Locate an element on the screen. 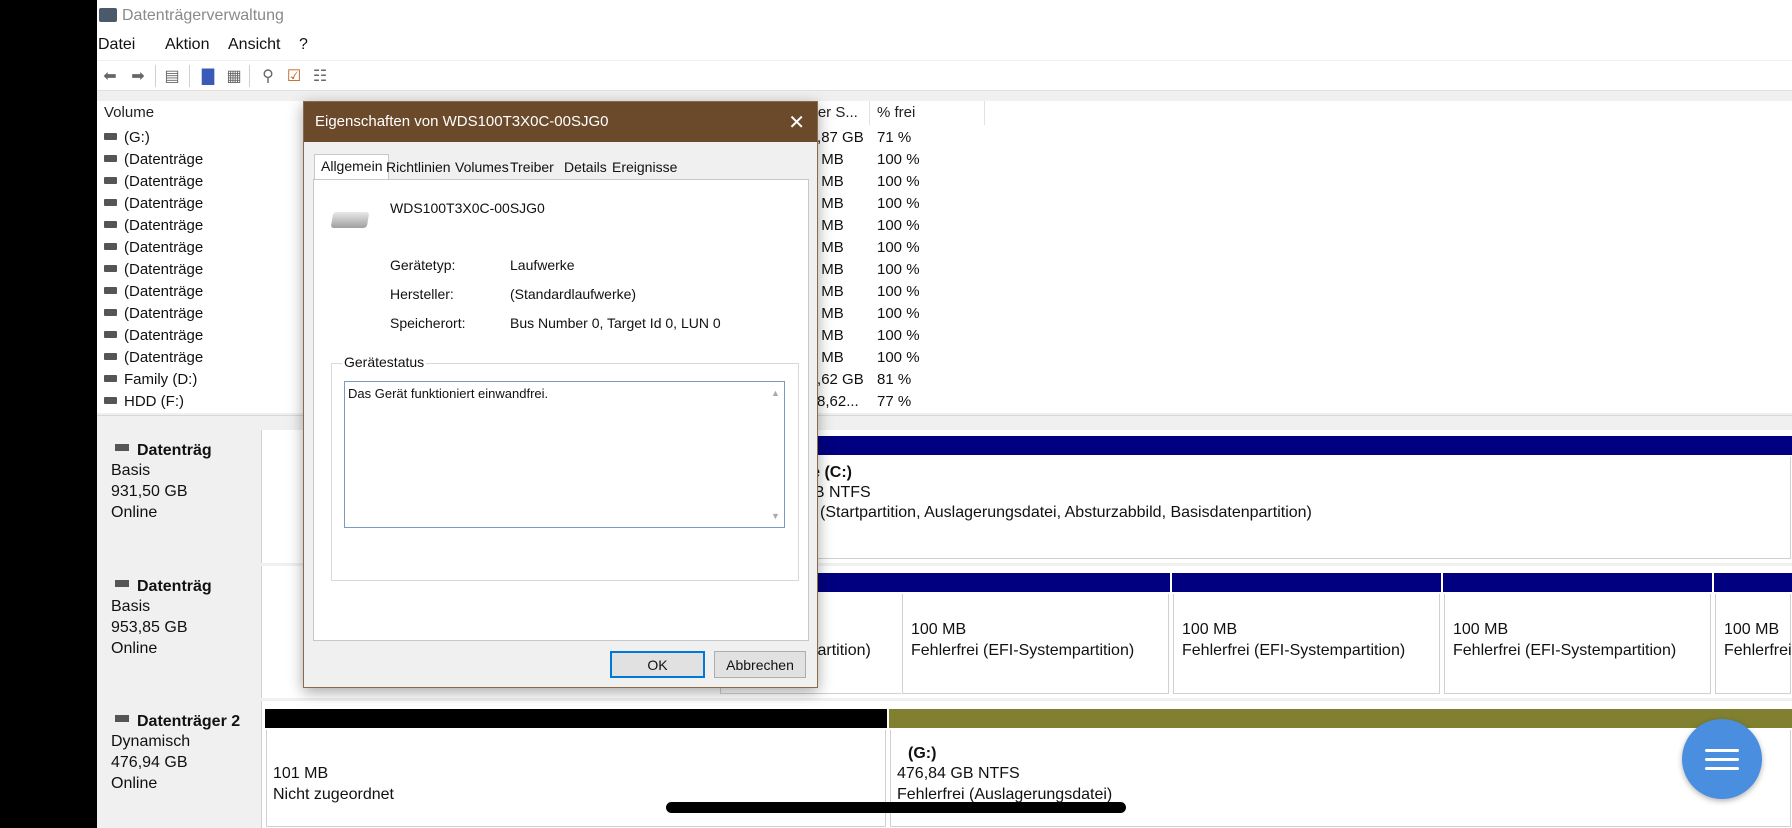 This screenshot has width=1792, height=828. field-label-device-type: Gerätetyp: is located at coordinates (423, 265).